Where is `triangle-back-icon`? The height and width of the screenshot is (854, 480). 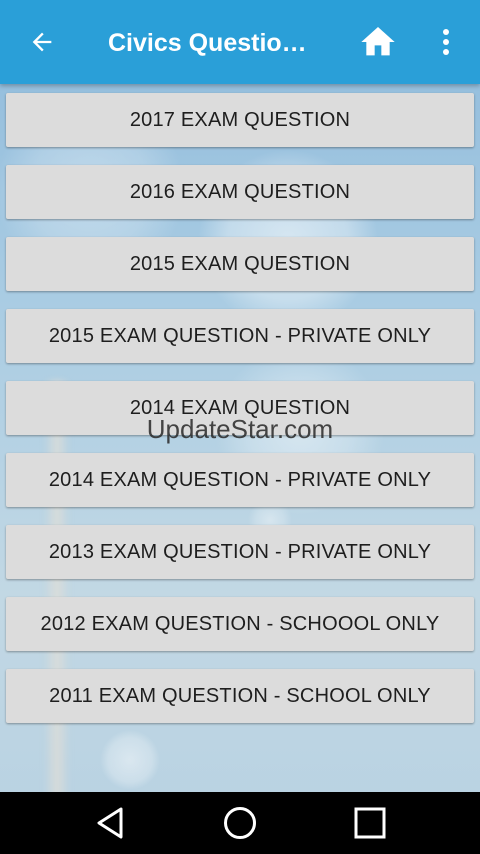
triangle-back-icon is located at coordinates (110, 823).